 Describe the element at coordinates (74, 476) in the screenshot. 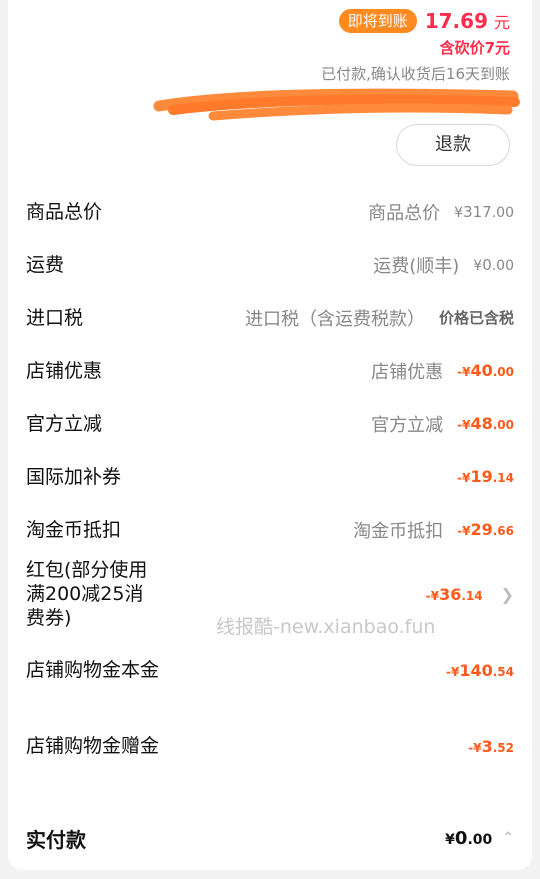

I see `row-label: 国际加补券` at that location.